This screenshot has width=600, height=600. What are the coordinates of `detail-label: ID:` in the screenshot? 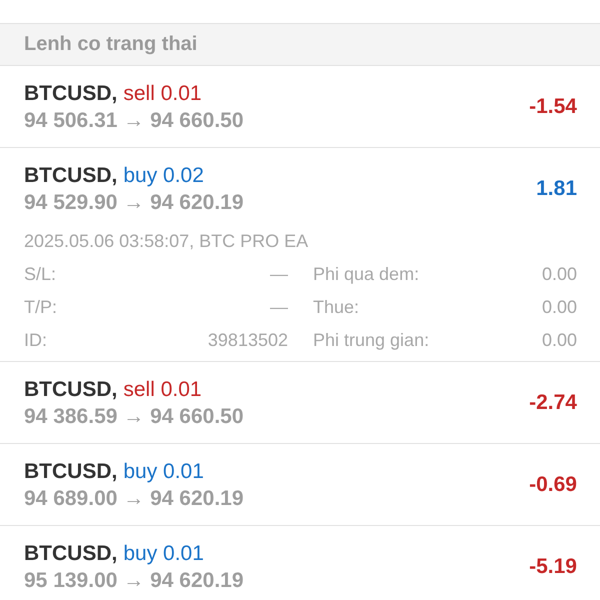 It's located at (36, 340).